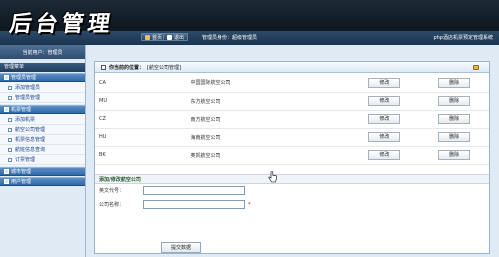  What do you see at coordinates (230, 38) in the screenshot?
I see `user-info: 管理员身份：超级管理员` at bounding box center [230, 38].